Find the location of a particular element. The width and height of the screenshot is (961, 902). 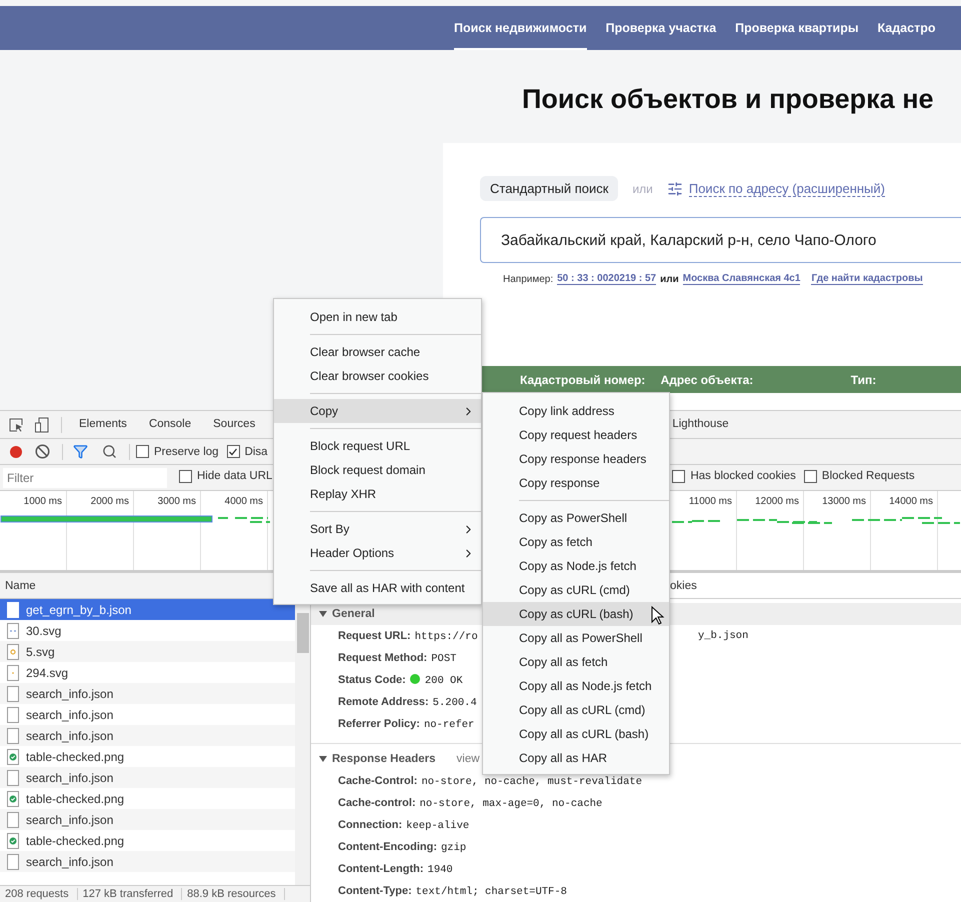

request-row: 5.svg is located at coordinates (147, 651).